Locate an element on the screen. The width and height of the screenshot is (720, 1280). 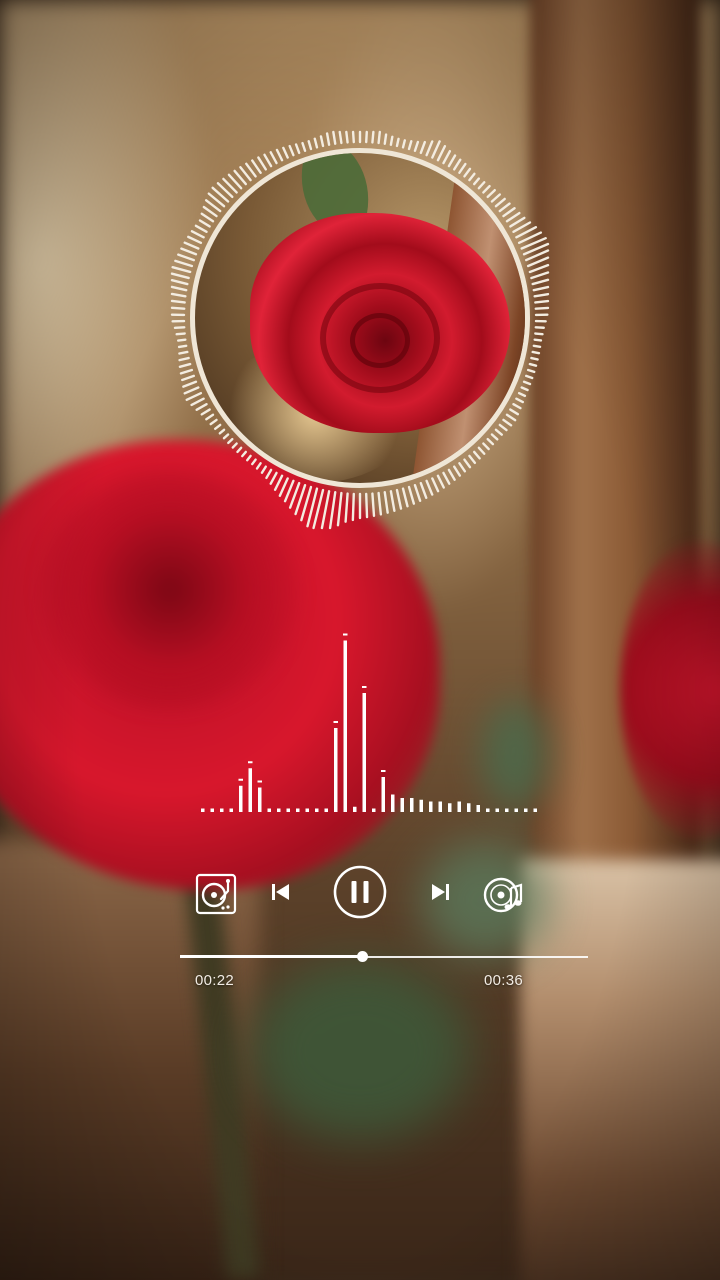
turntable-button is located at coordinates (216, 894).